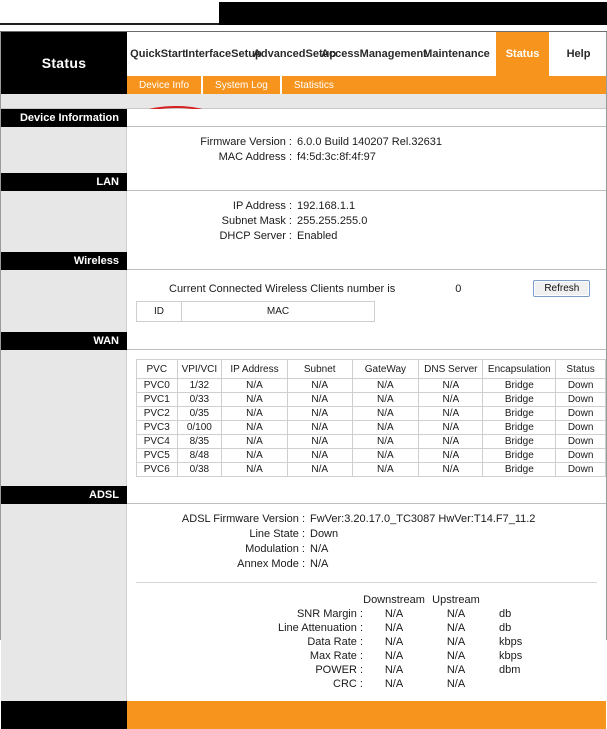  What do you see at coordinates (223, 54) in the screenshot?
I see `nav-item-interface-setup: Interface Setup` at bounding box center [223, 54].